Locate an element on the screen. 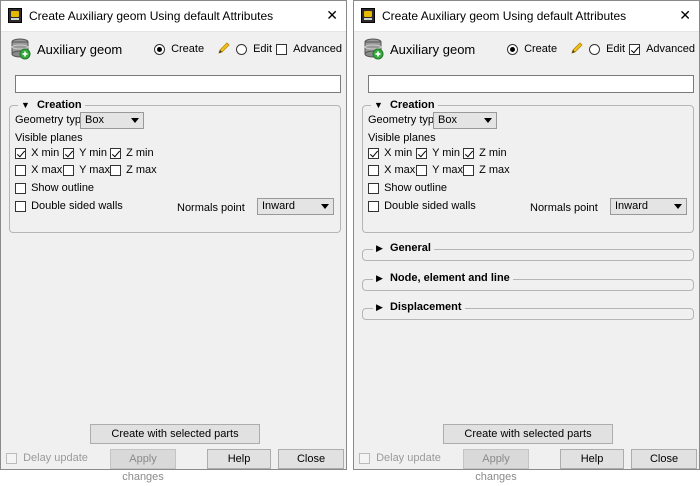 This screenshot has height=486, width=700. node-element-line-header: ▶ Node, element and line is located at coordinates (443, 278).